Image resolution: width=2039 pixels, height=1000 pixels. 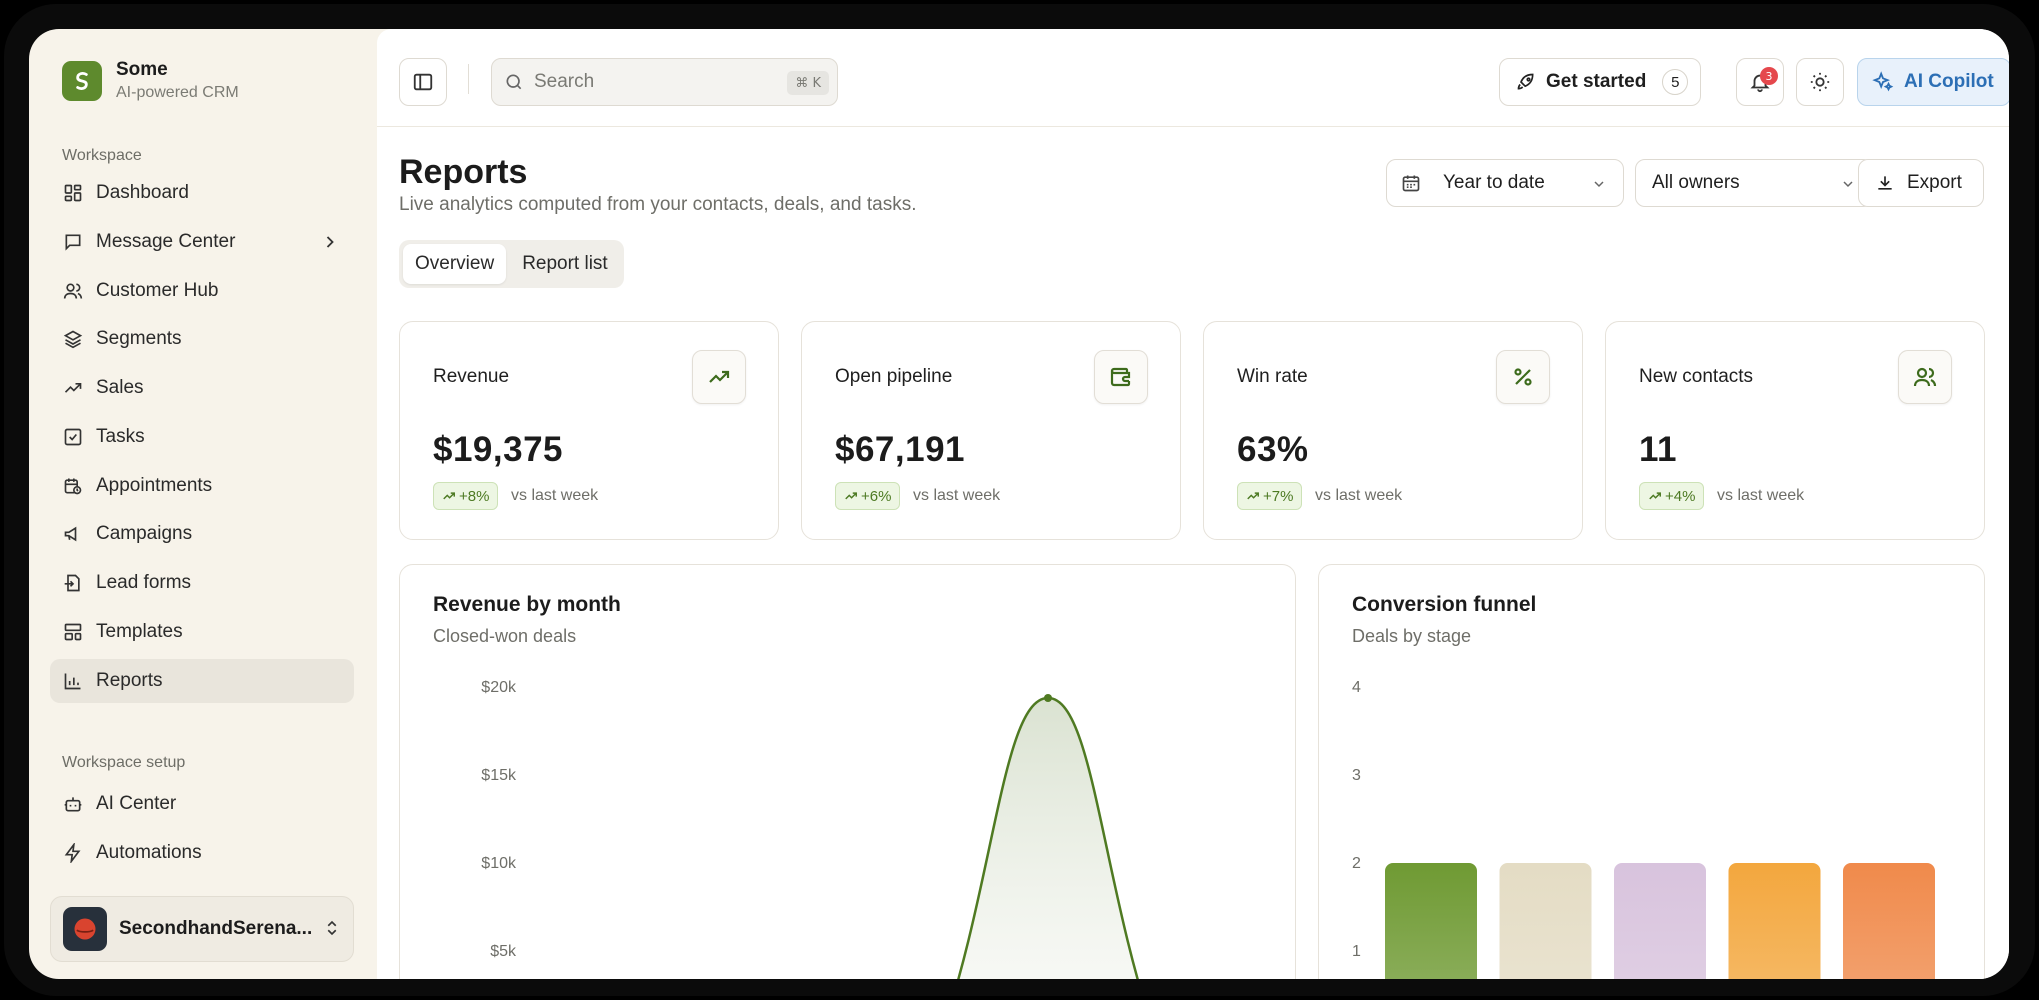 I want to click on stat-delta-badge: +7%, so click(x=1270, y=496).